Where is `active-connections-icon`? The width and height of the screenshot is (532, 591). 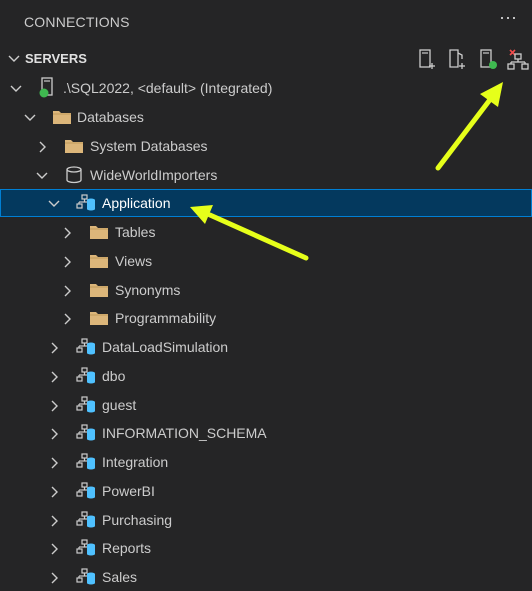 active-connections-icon is located at coordinates (488, 59).